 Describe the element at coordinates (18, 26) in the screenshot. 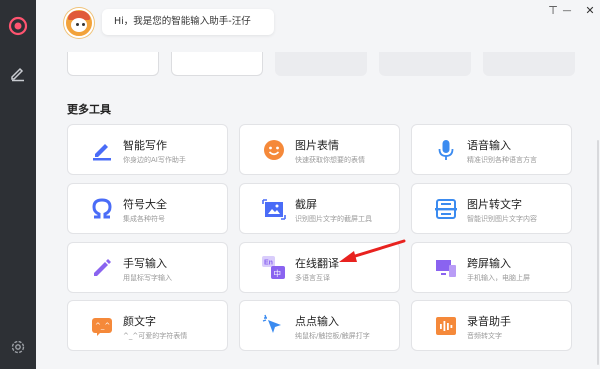

I see `app-logo-icon` at that location.